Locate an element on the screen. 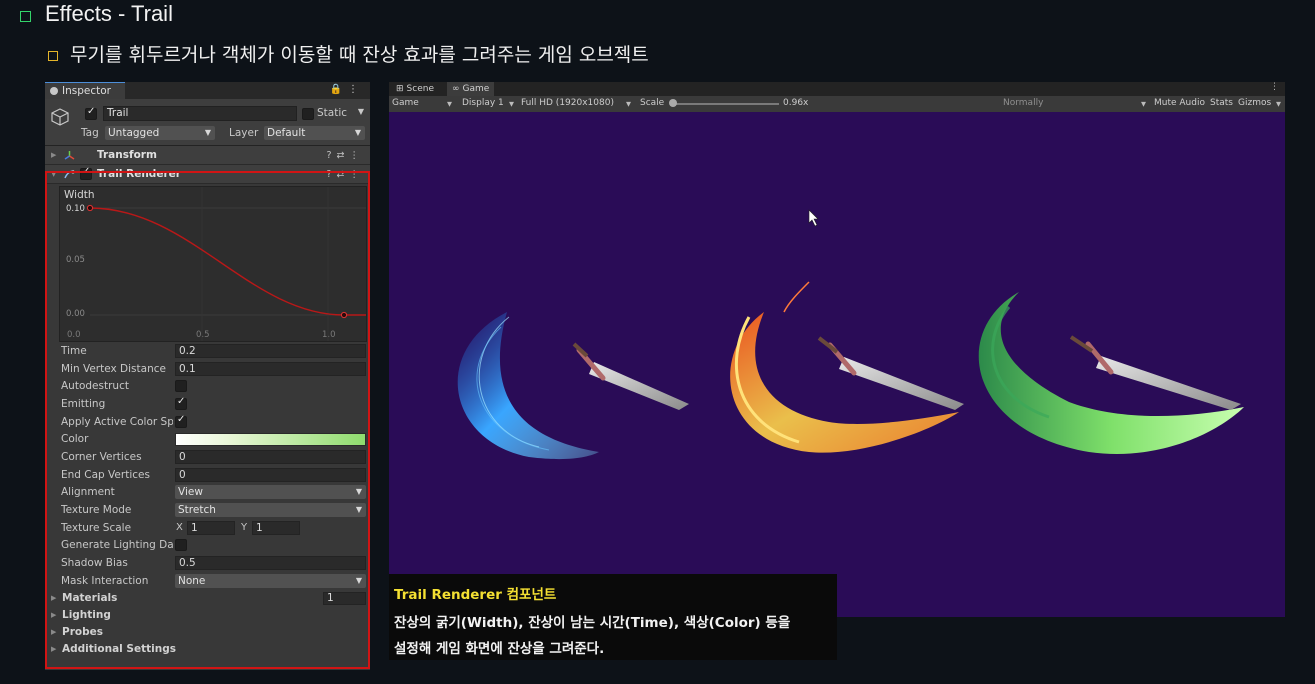 This screenshot has width=1315, height=684. apply-color-checkbox is located at coordinates (181, 421).